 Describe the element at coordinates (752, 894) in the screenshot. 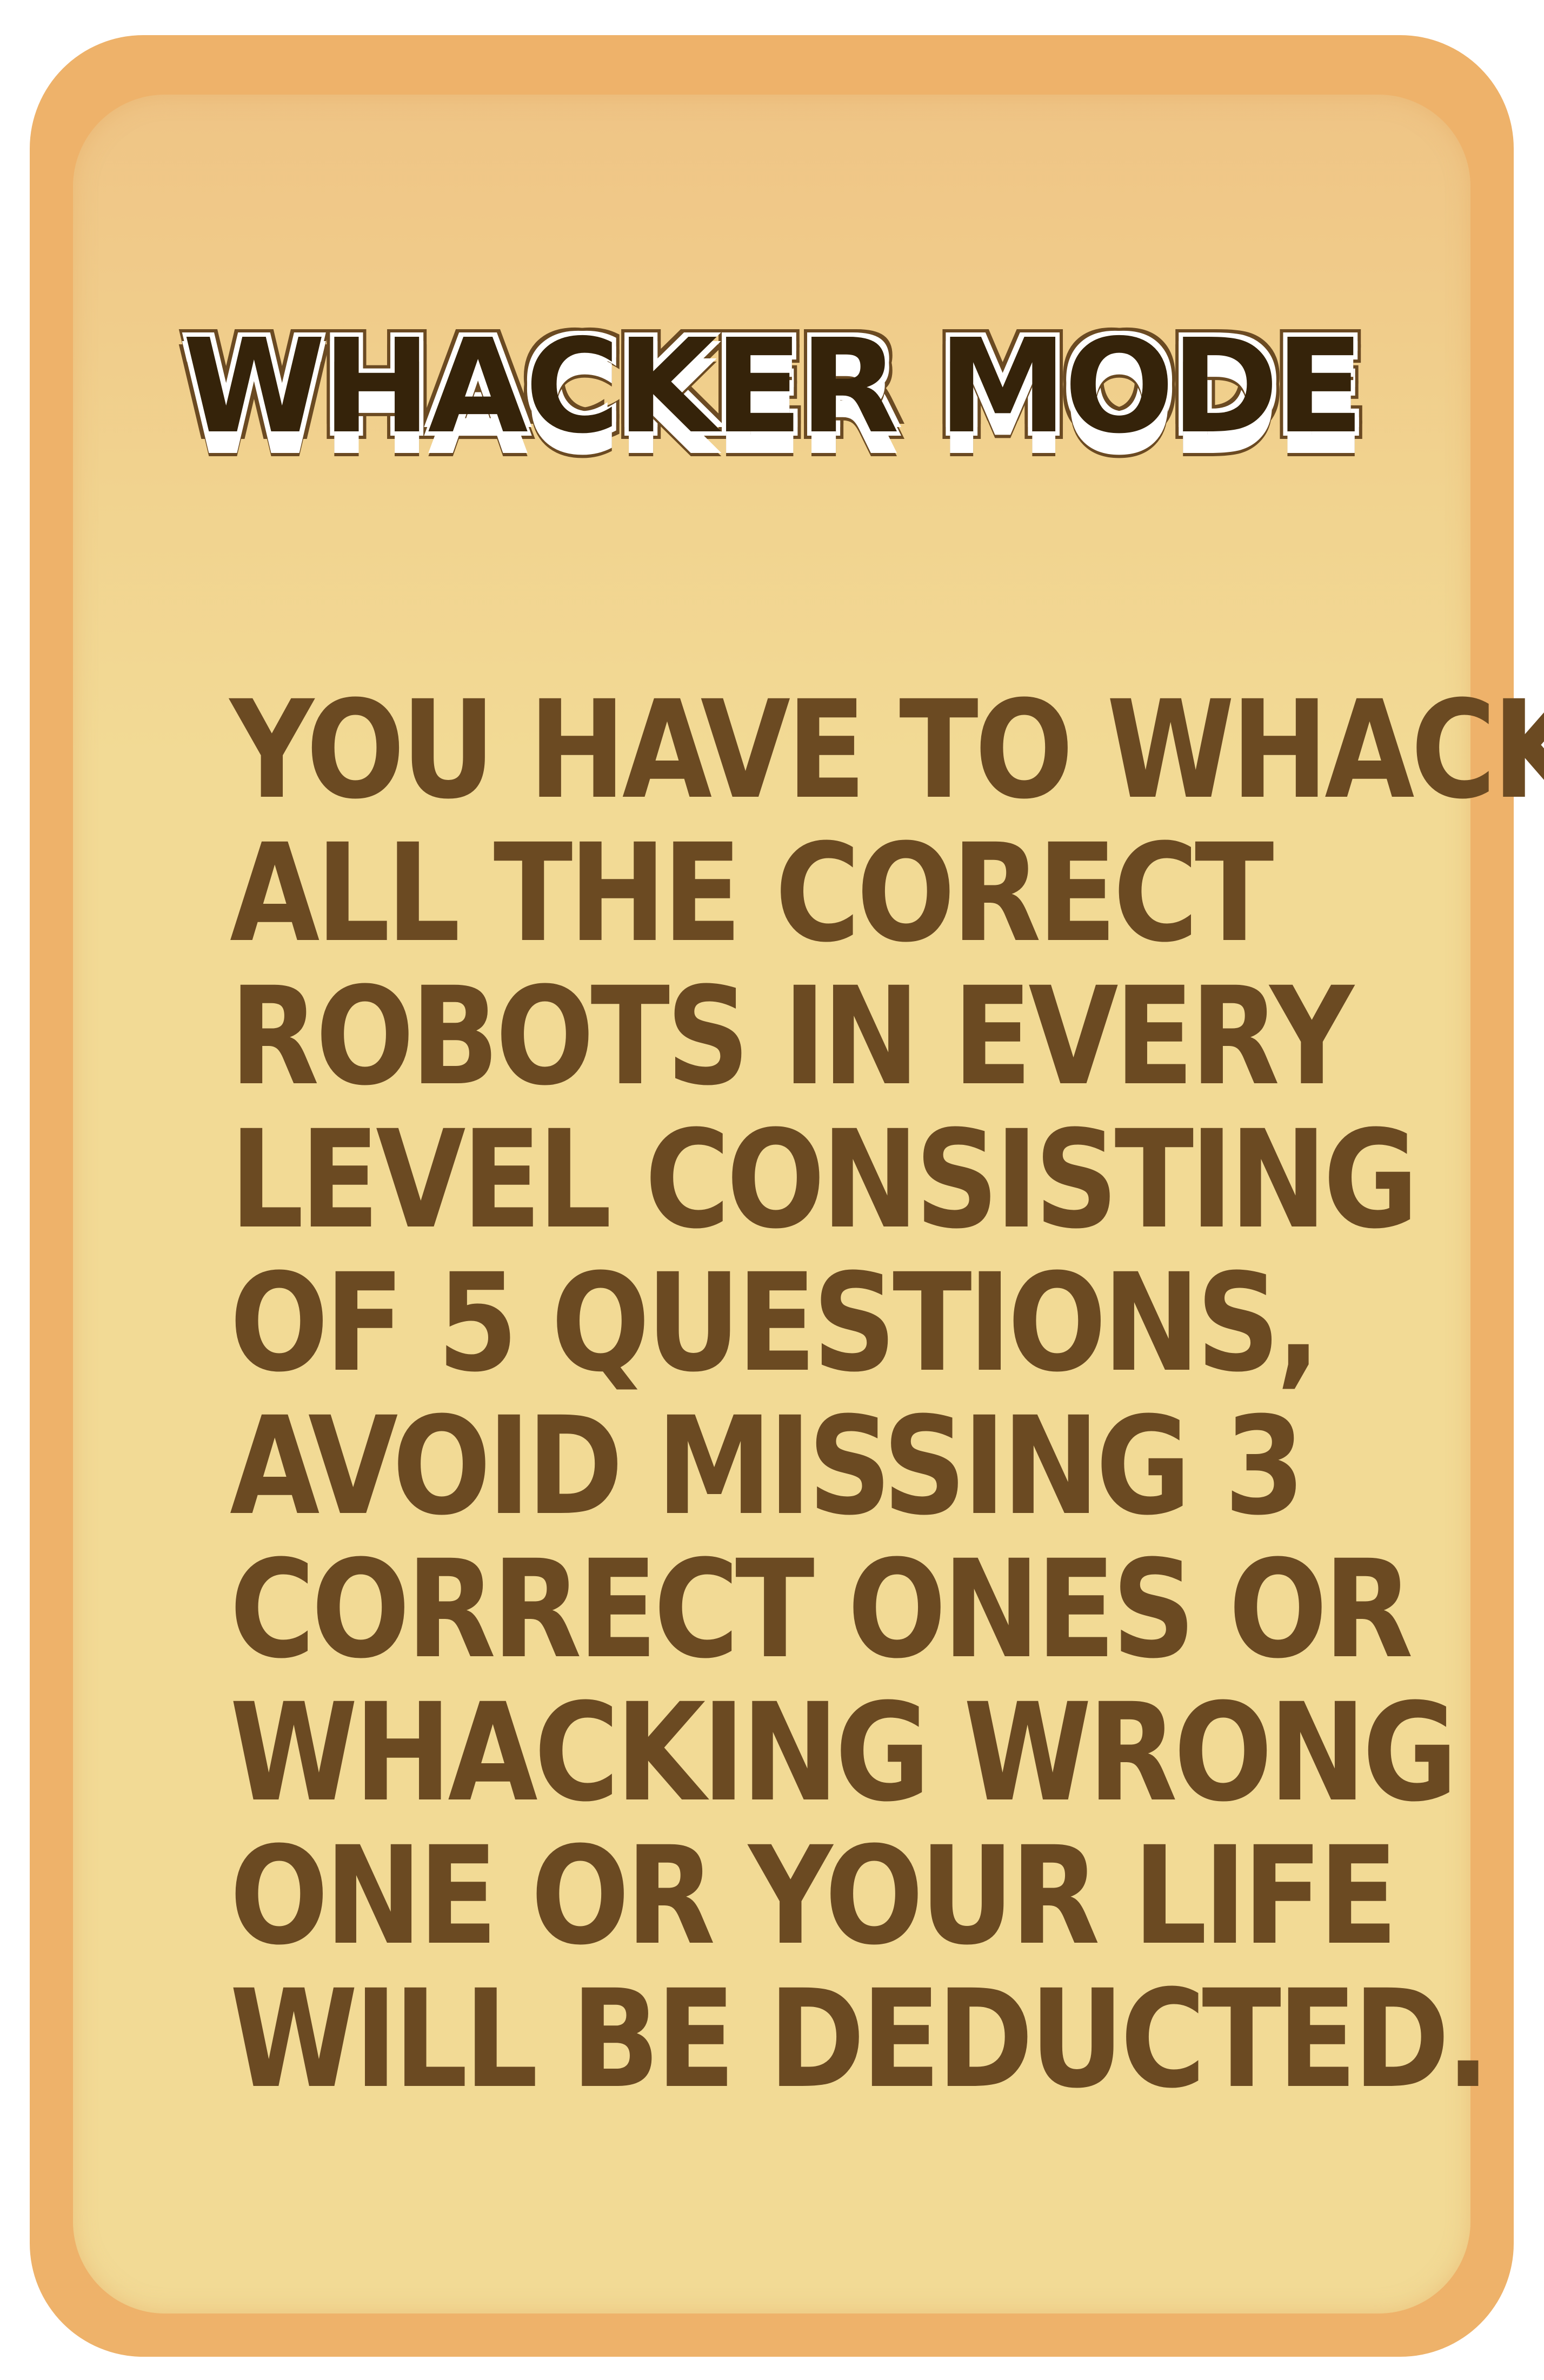

I see `instruction-line: ALL THE CORECT` at that location.